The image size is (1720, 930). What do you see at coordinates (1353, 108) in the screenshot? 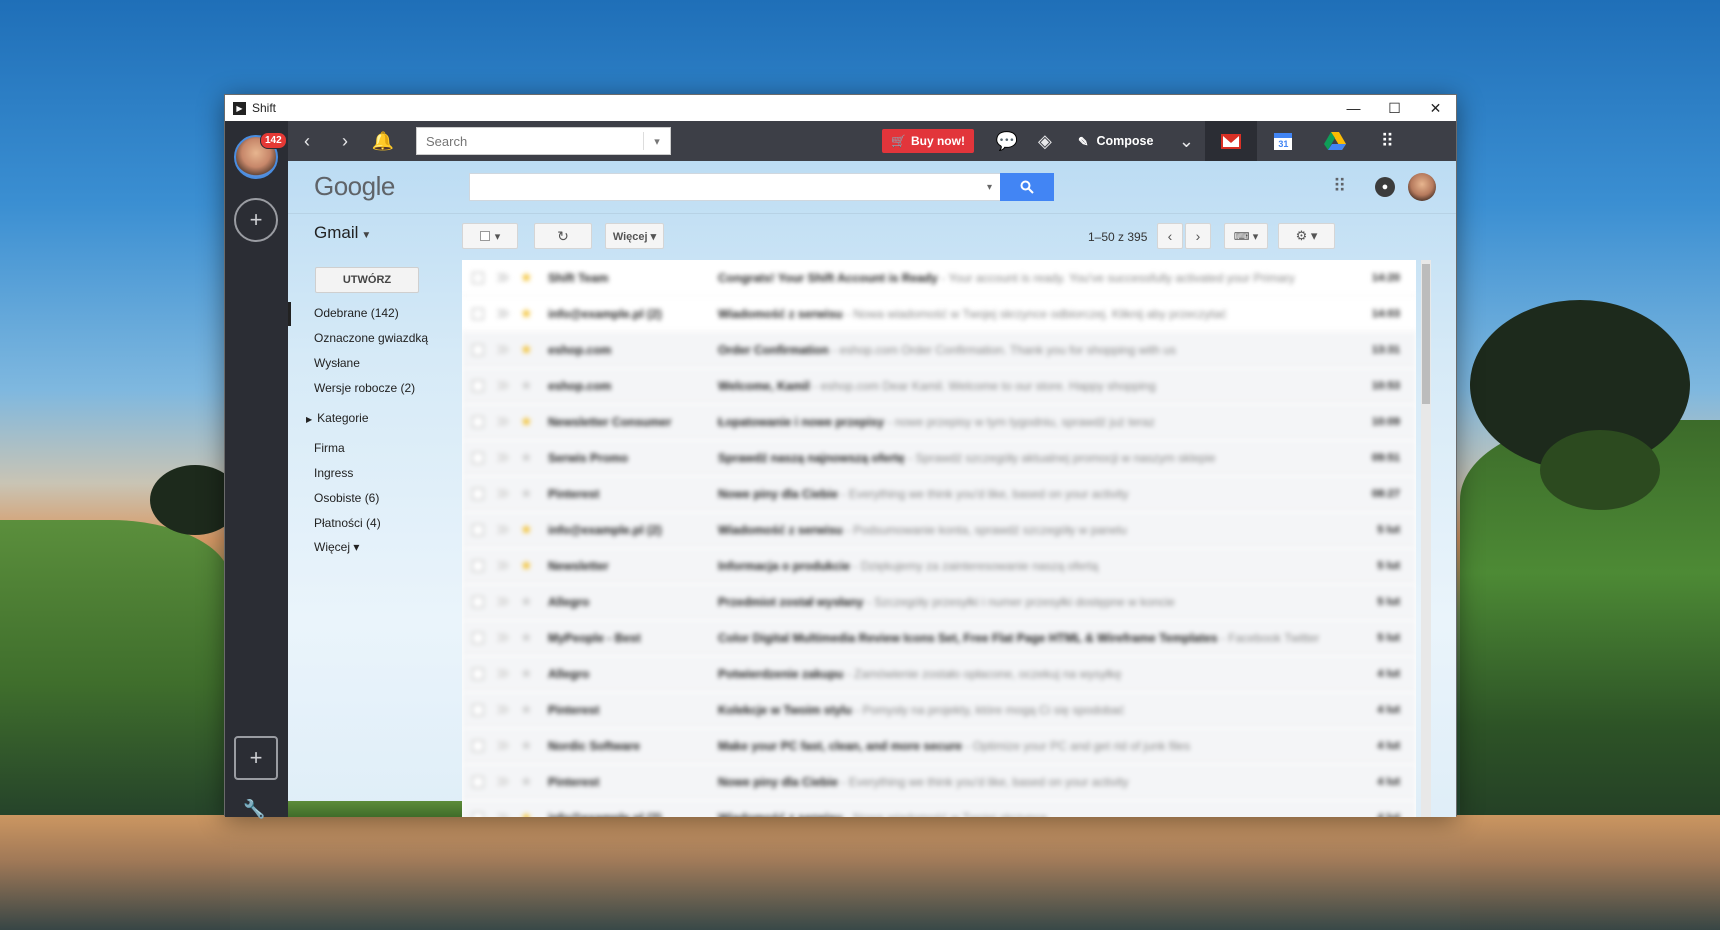
I see `minimize-button: —` at bounding box center [1353, 108].